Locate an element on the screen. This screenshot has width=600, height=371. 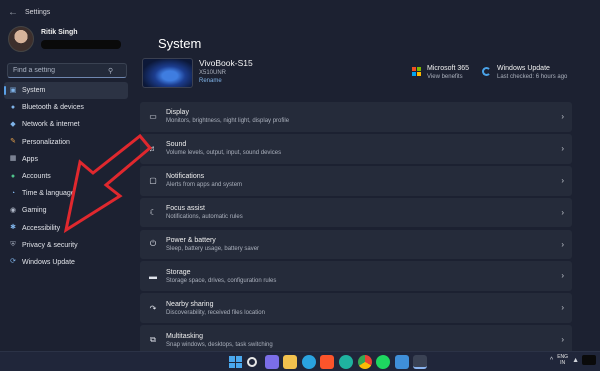
card-subtitle: Notifications, automatic rules is located at coordinates (204, 217).